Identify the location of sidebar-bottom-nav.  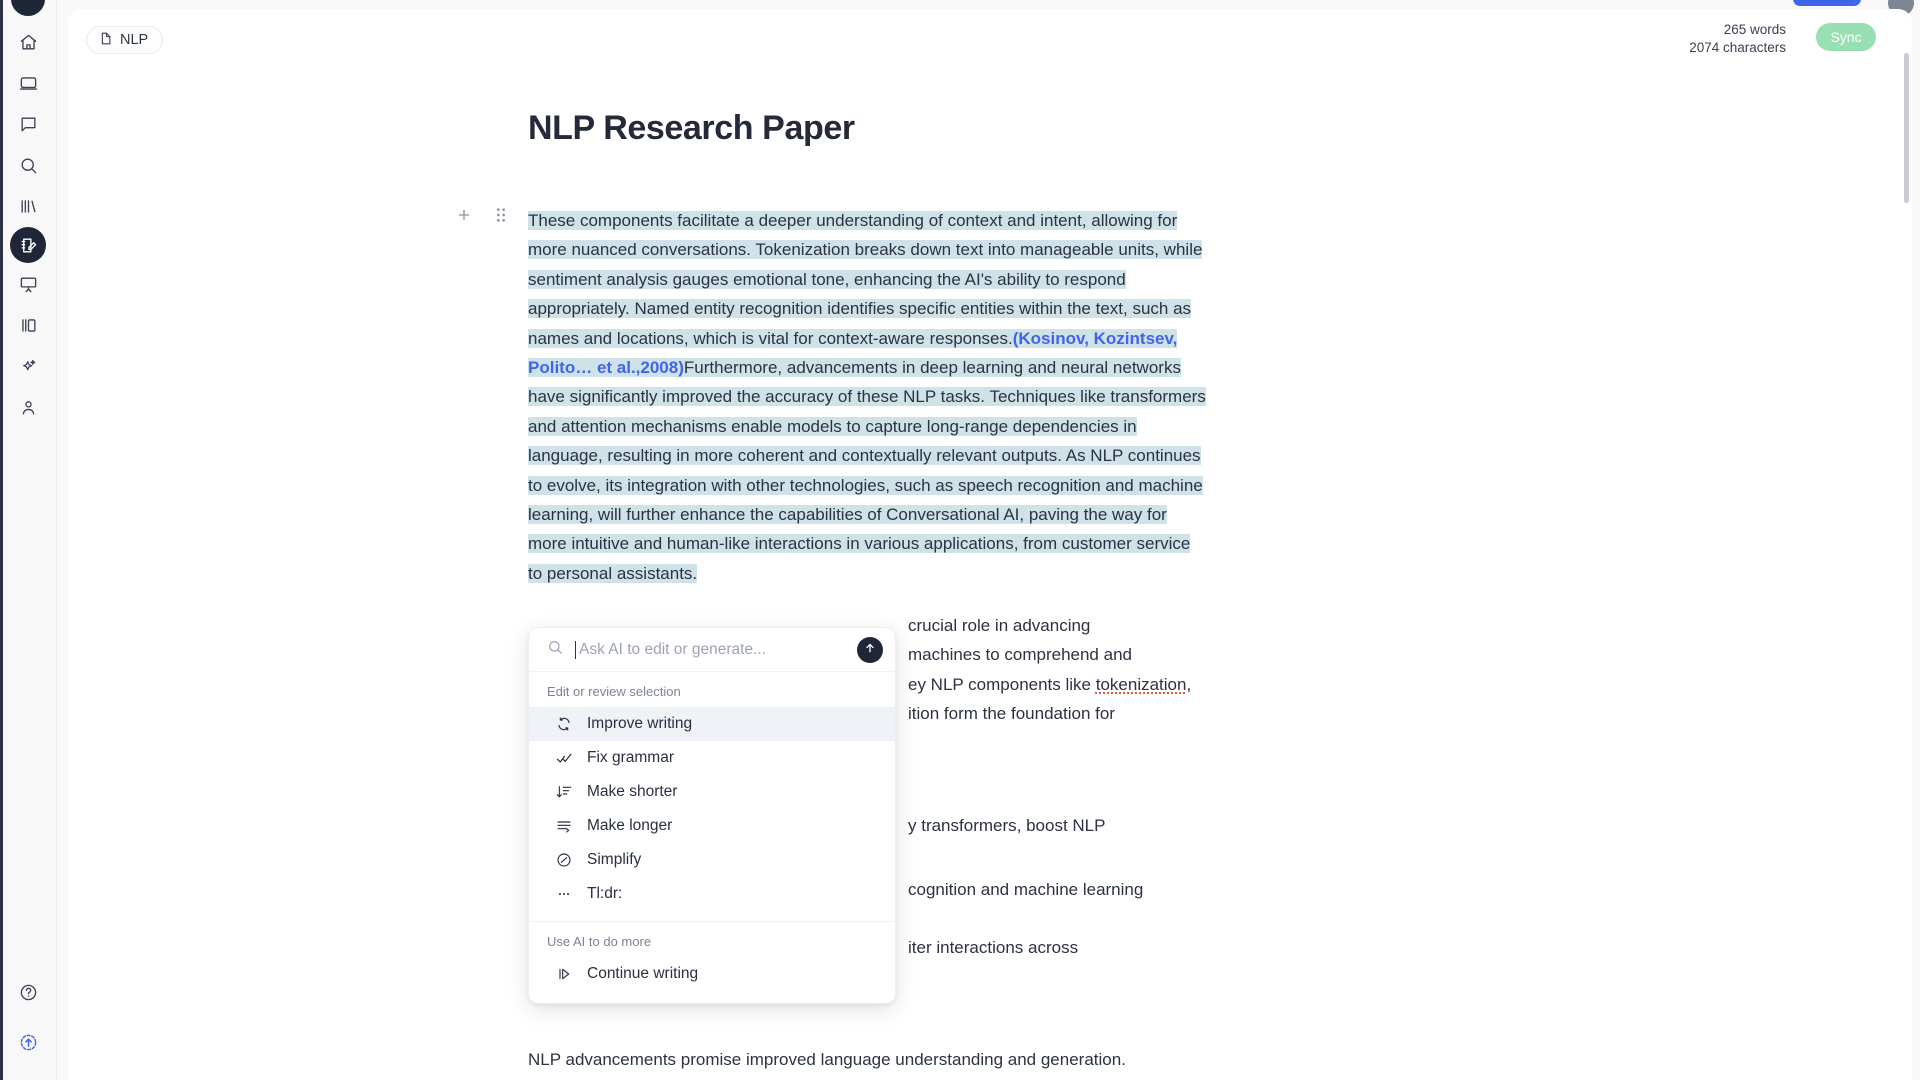
(28, 1017).